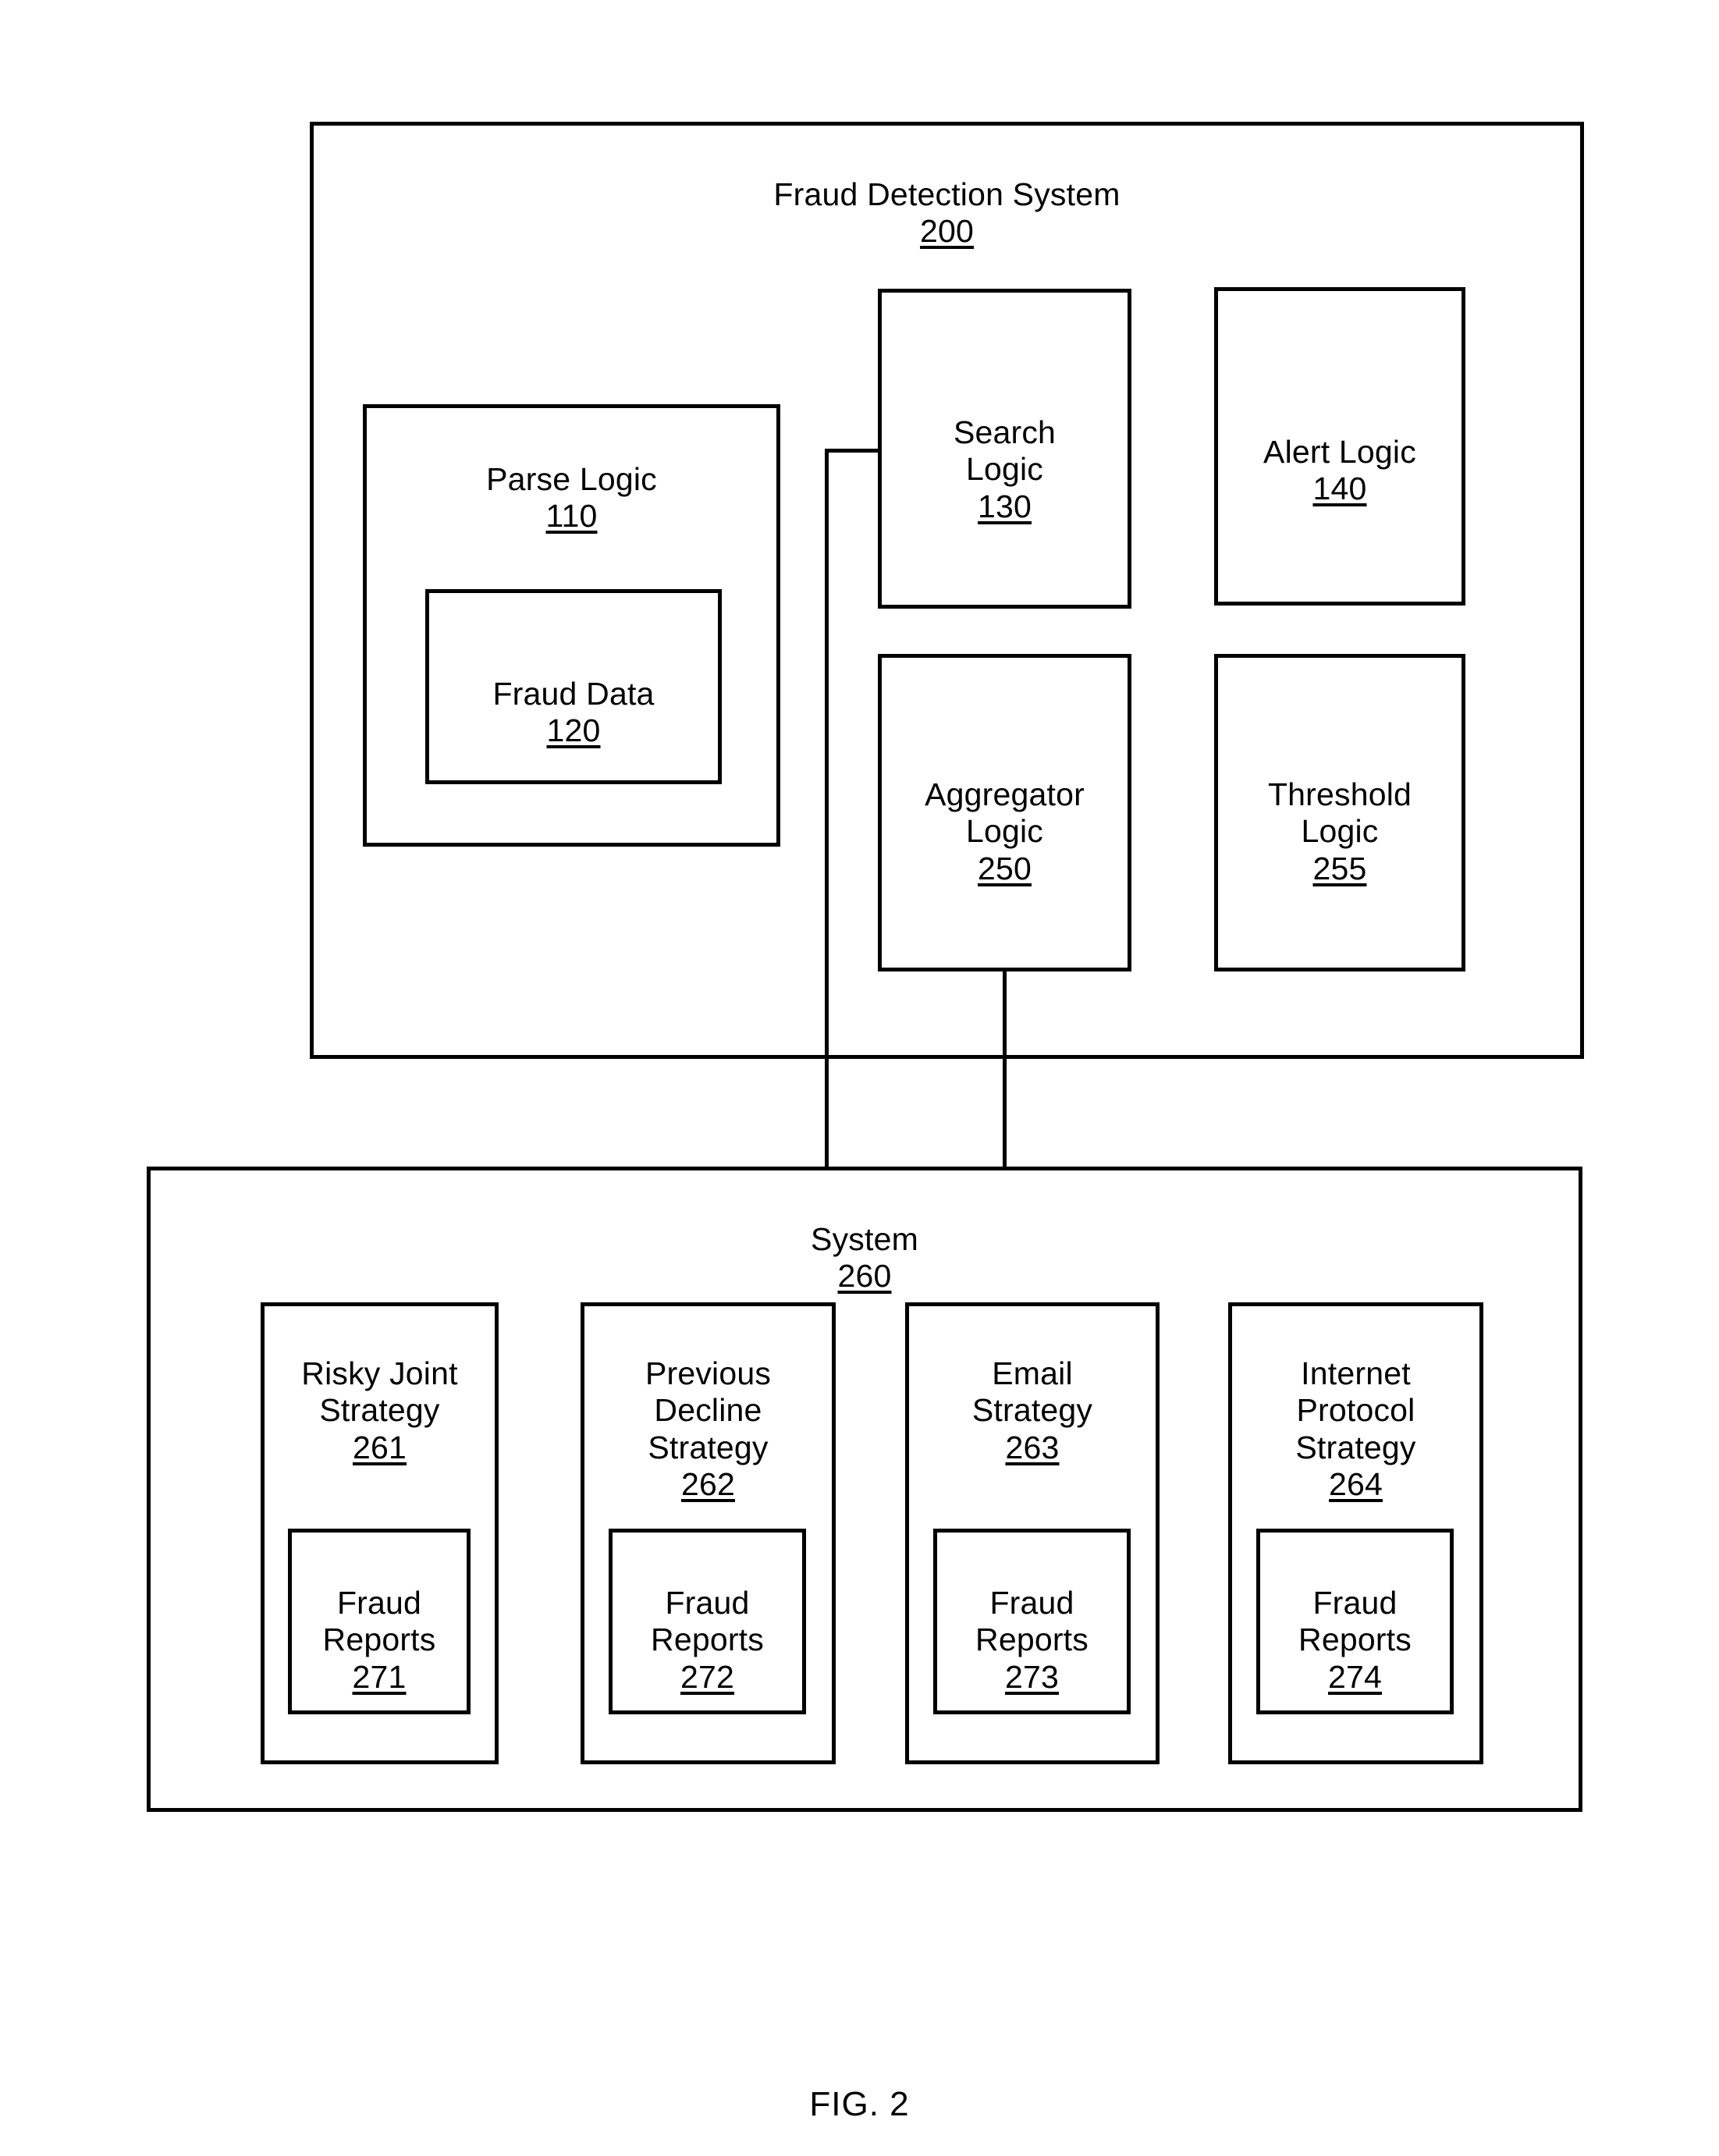  What do you see at coordinates (1354, 1676) in the screenshot?
I see `fraud-reports-274-ref: 274` at bounding box center [1354, 1676].